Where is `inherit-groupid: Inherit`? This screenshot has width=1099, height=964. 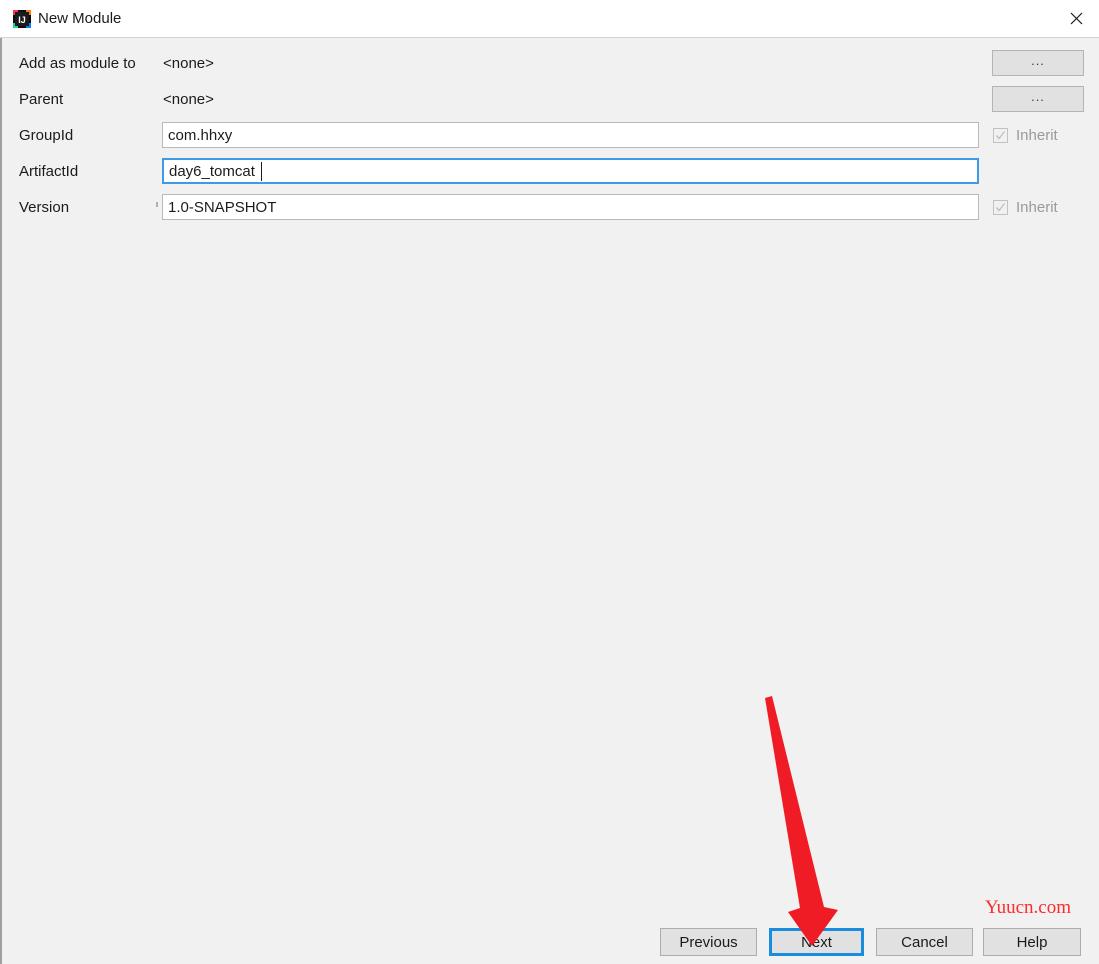
inherit-groupid: Inherit is located at coordinates (1025, 135).